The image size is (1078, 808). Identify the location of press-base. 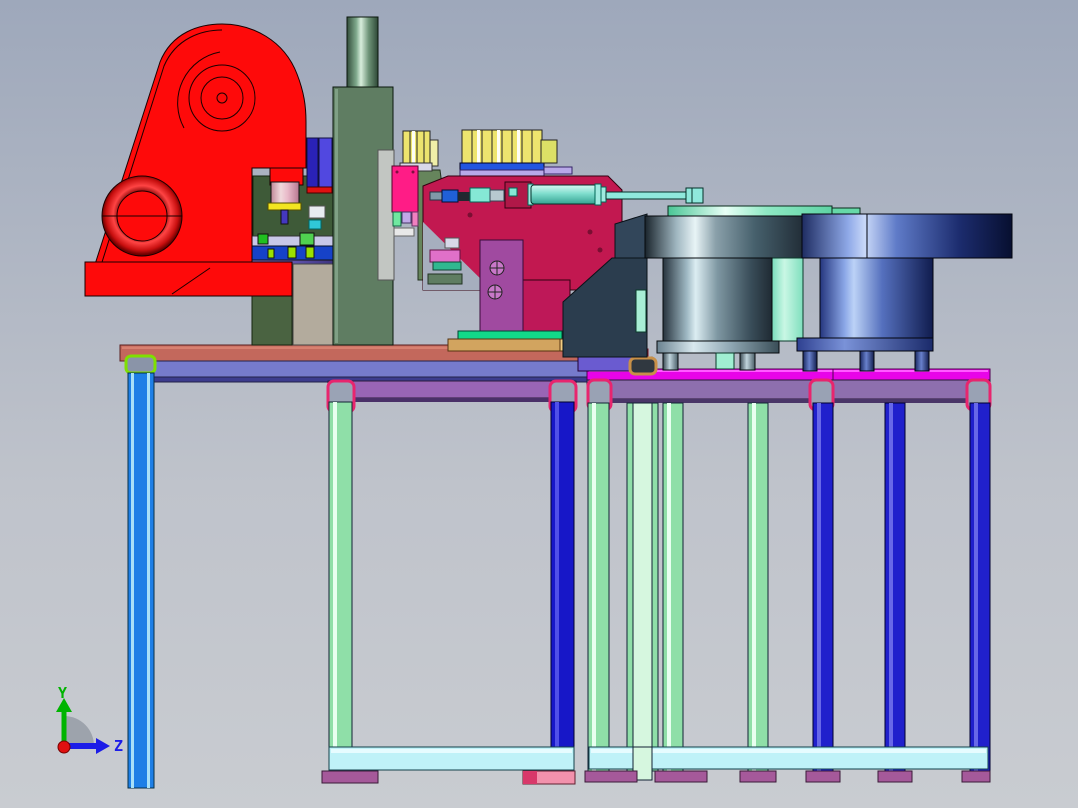
(188, 279).